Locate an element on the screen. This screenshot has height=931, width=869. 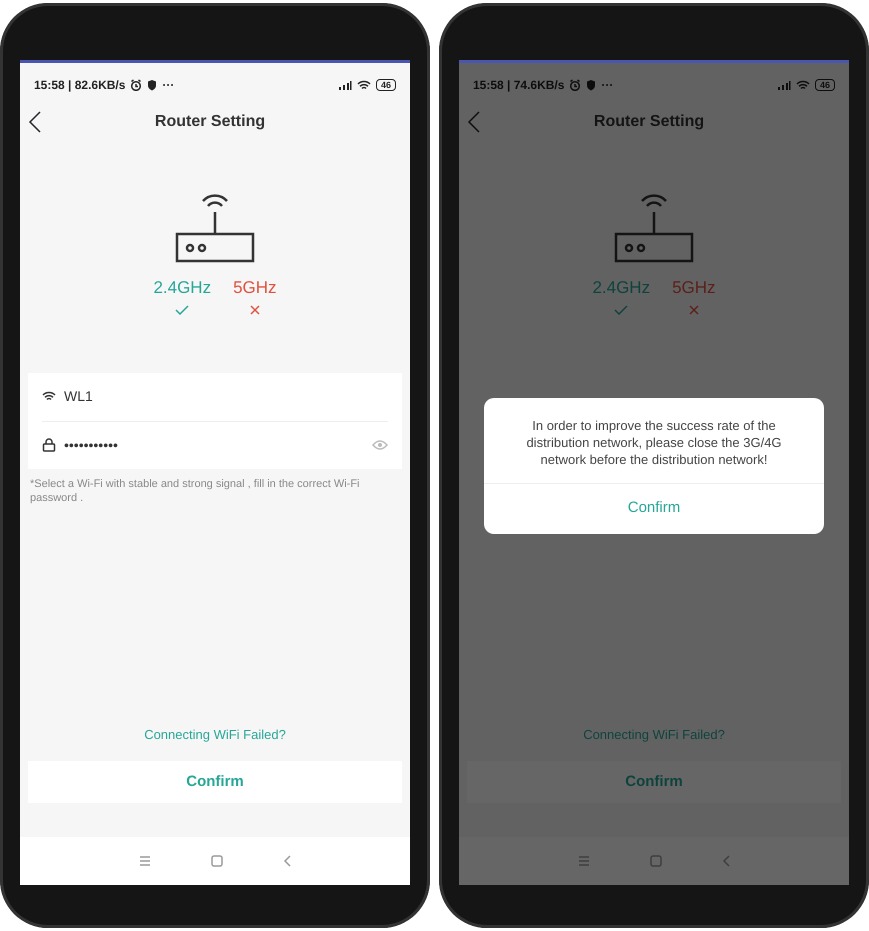
dialog-message: In order to improve the success rate of the distribution network, please close the 3G/4G network before the distribution network! is located at coordinates (654, 441).